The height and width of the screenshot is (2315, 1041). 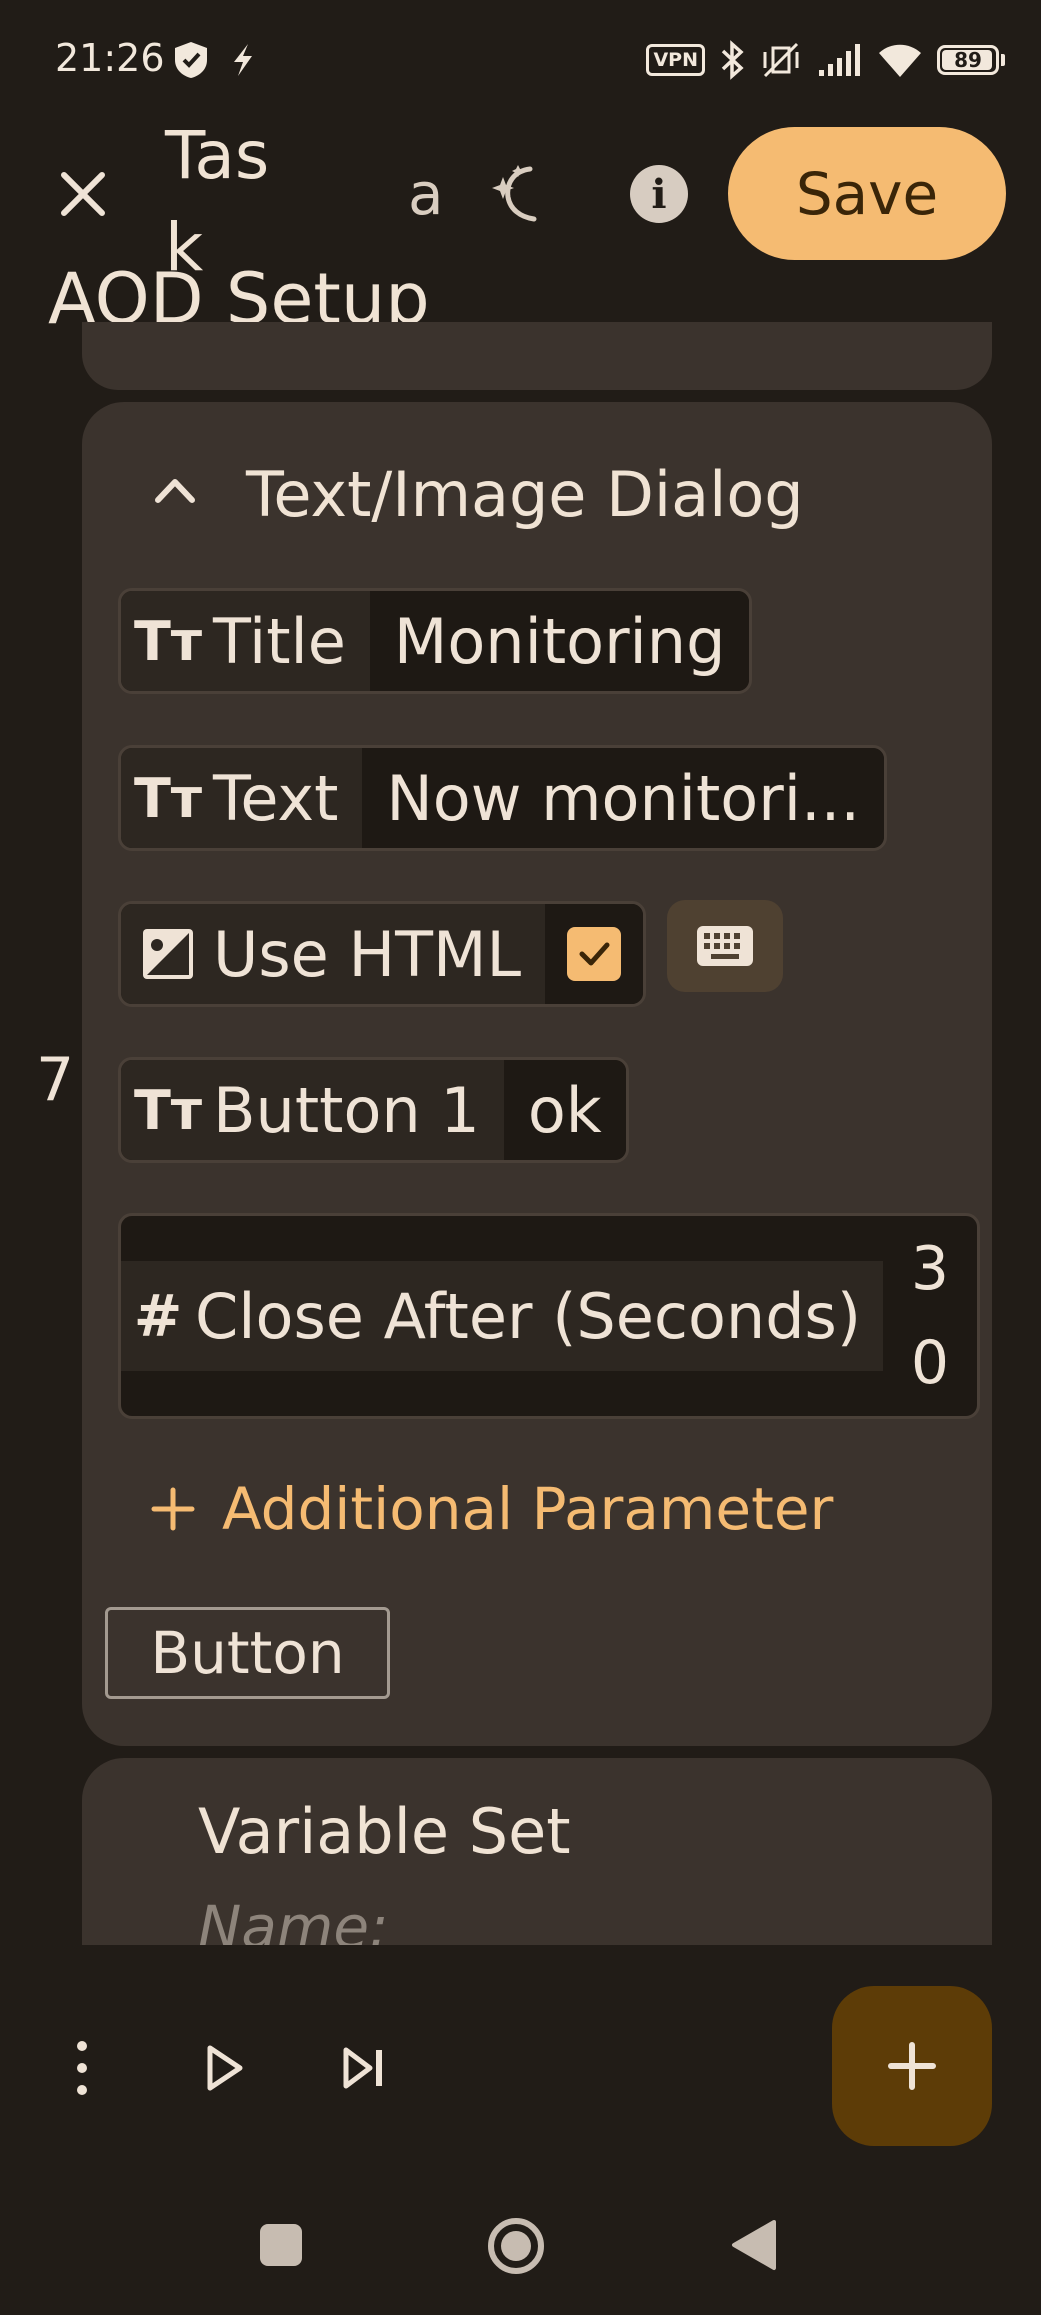 I want to click on keyboard-icon, so click(x=725, y=946).